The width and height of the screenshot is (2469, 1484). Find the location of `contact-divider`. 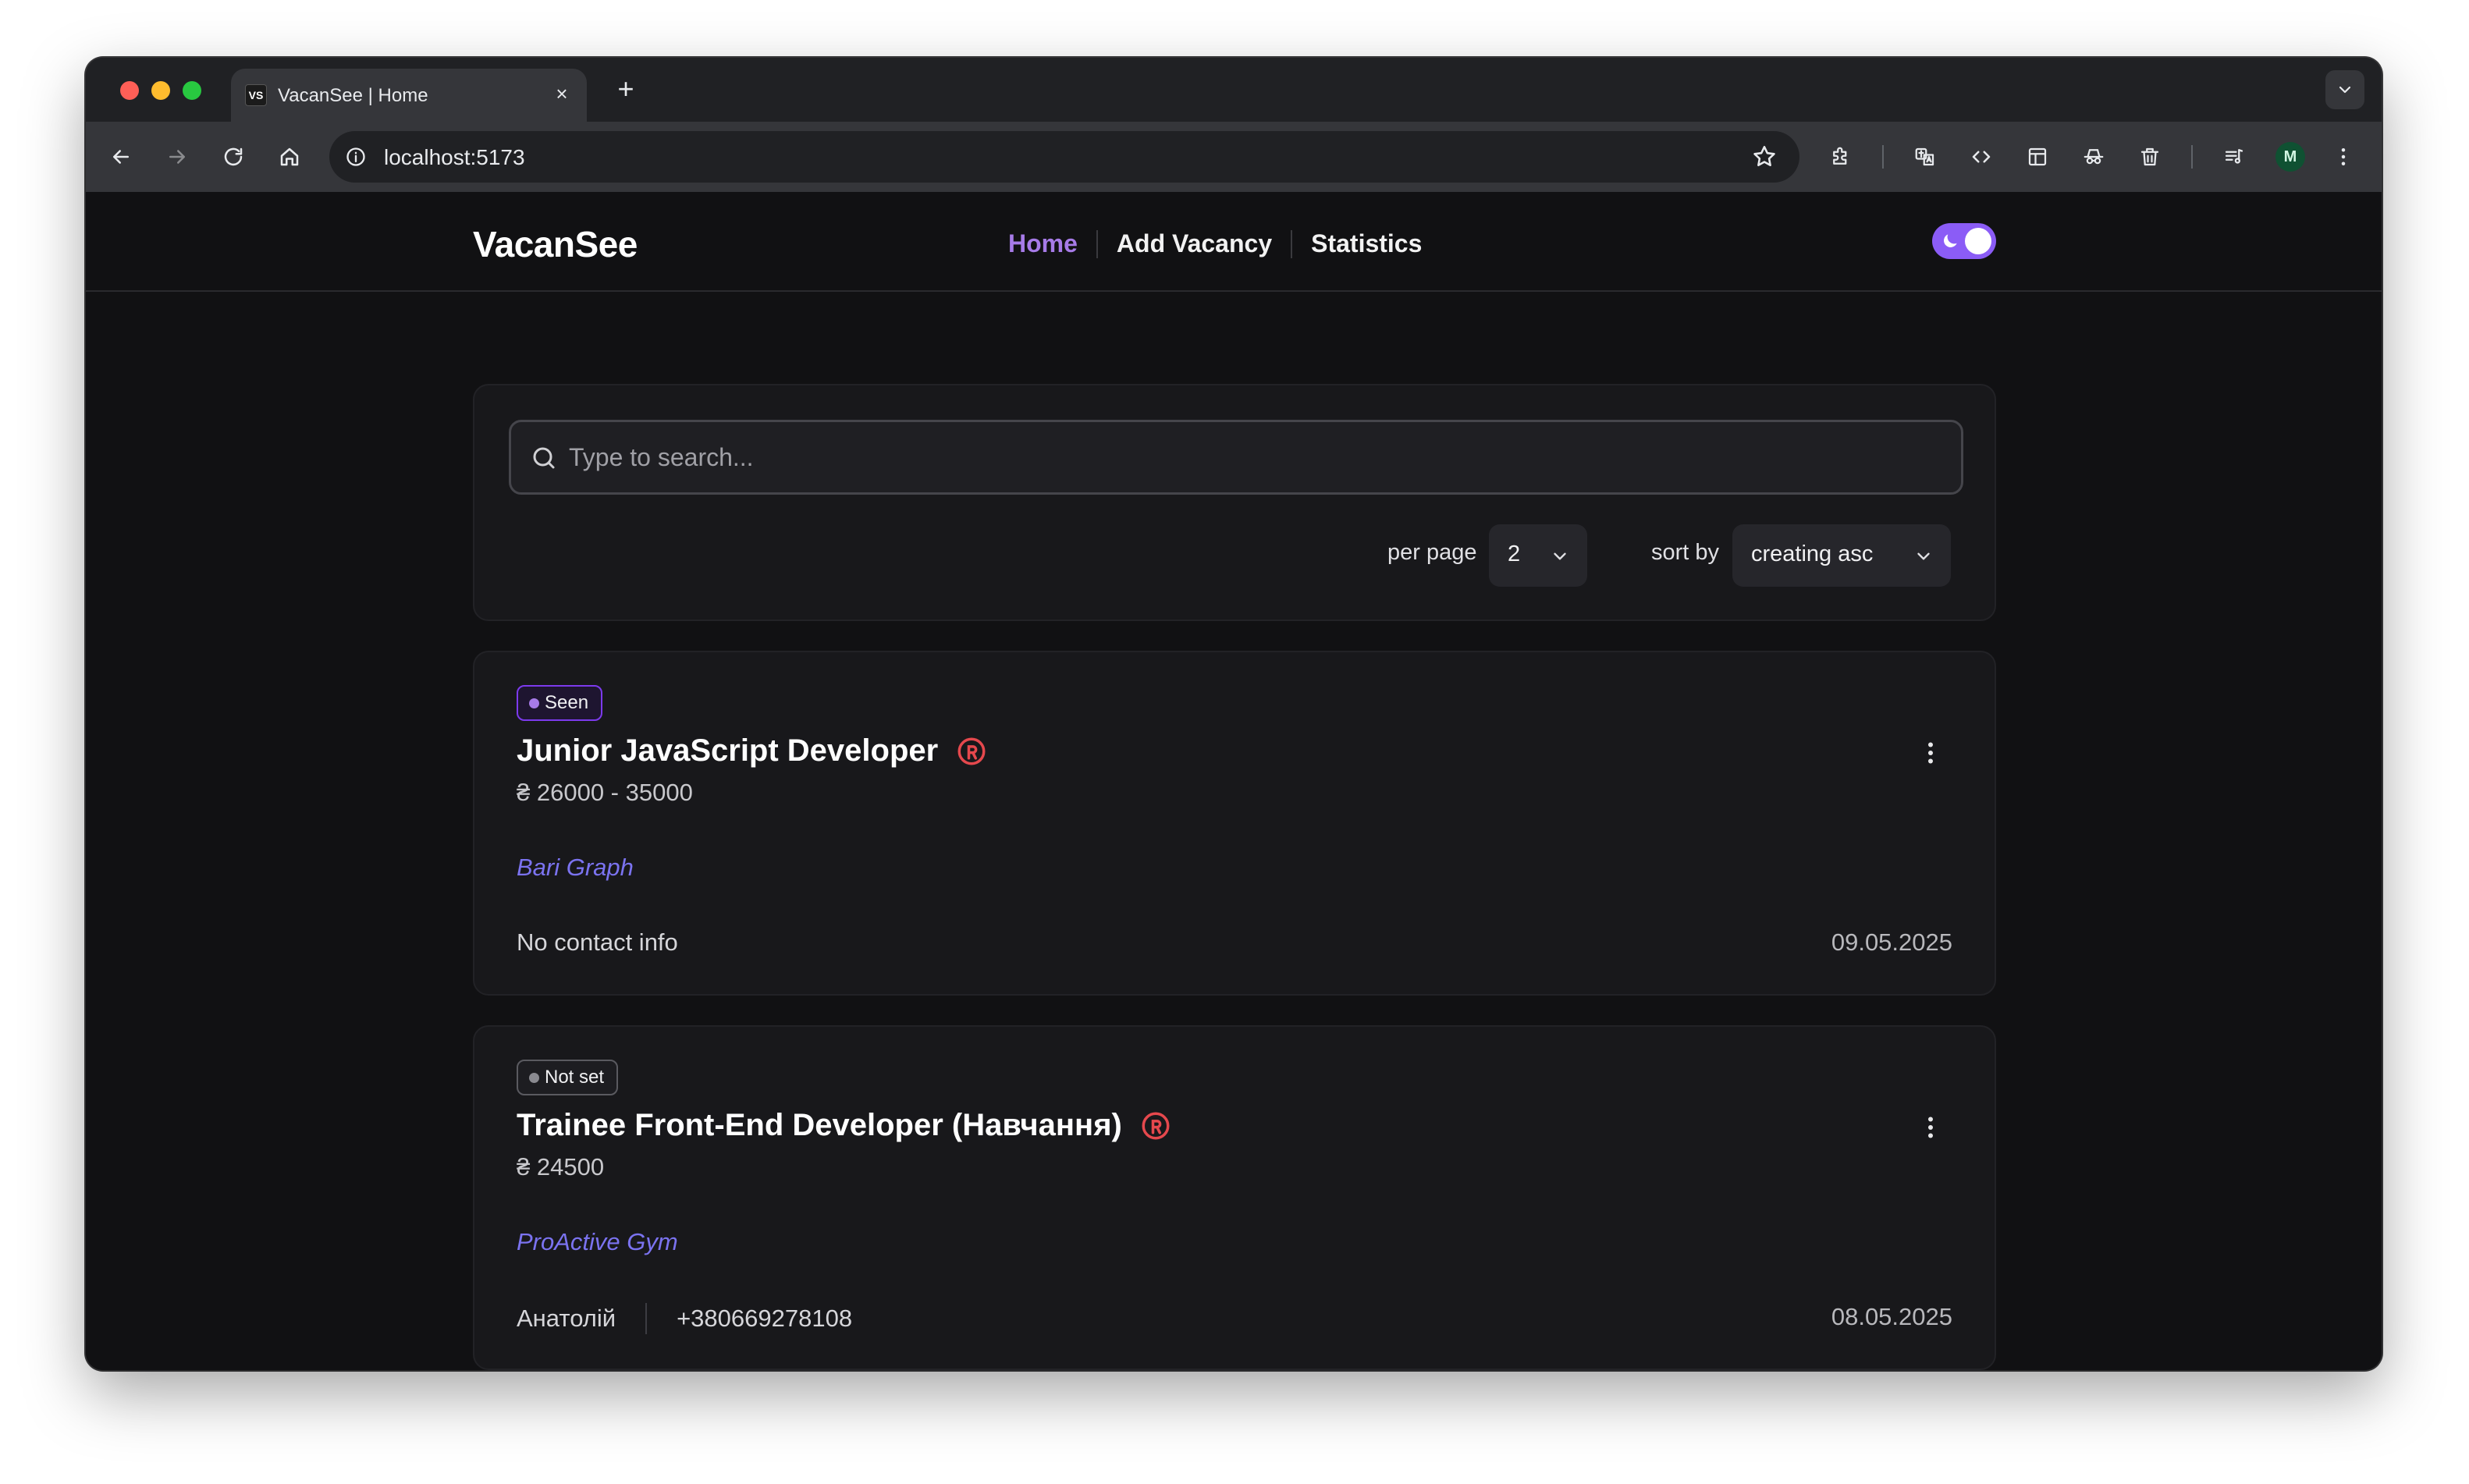

contact-divider is located at coordinates (646, 1319).